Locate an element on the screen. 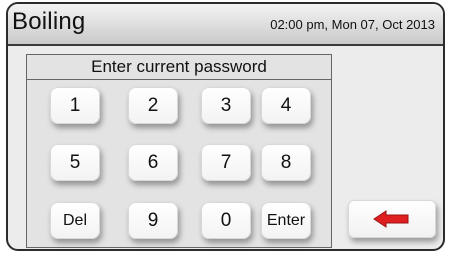 The width and height of the screenshot is (451, 253). key-6: 6 is located at coordinates (153, 162).